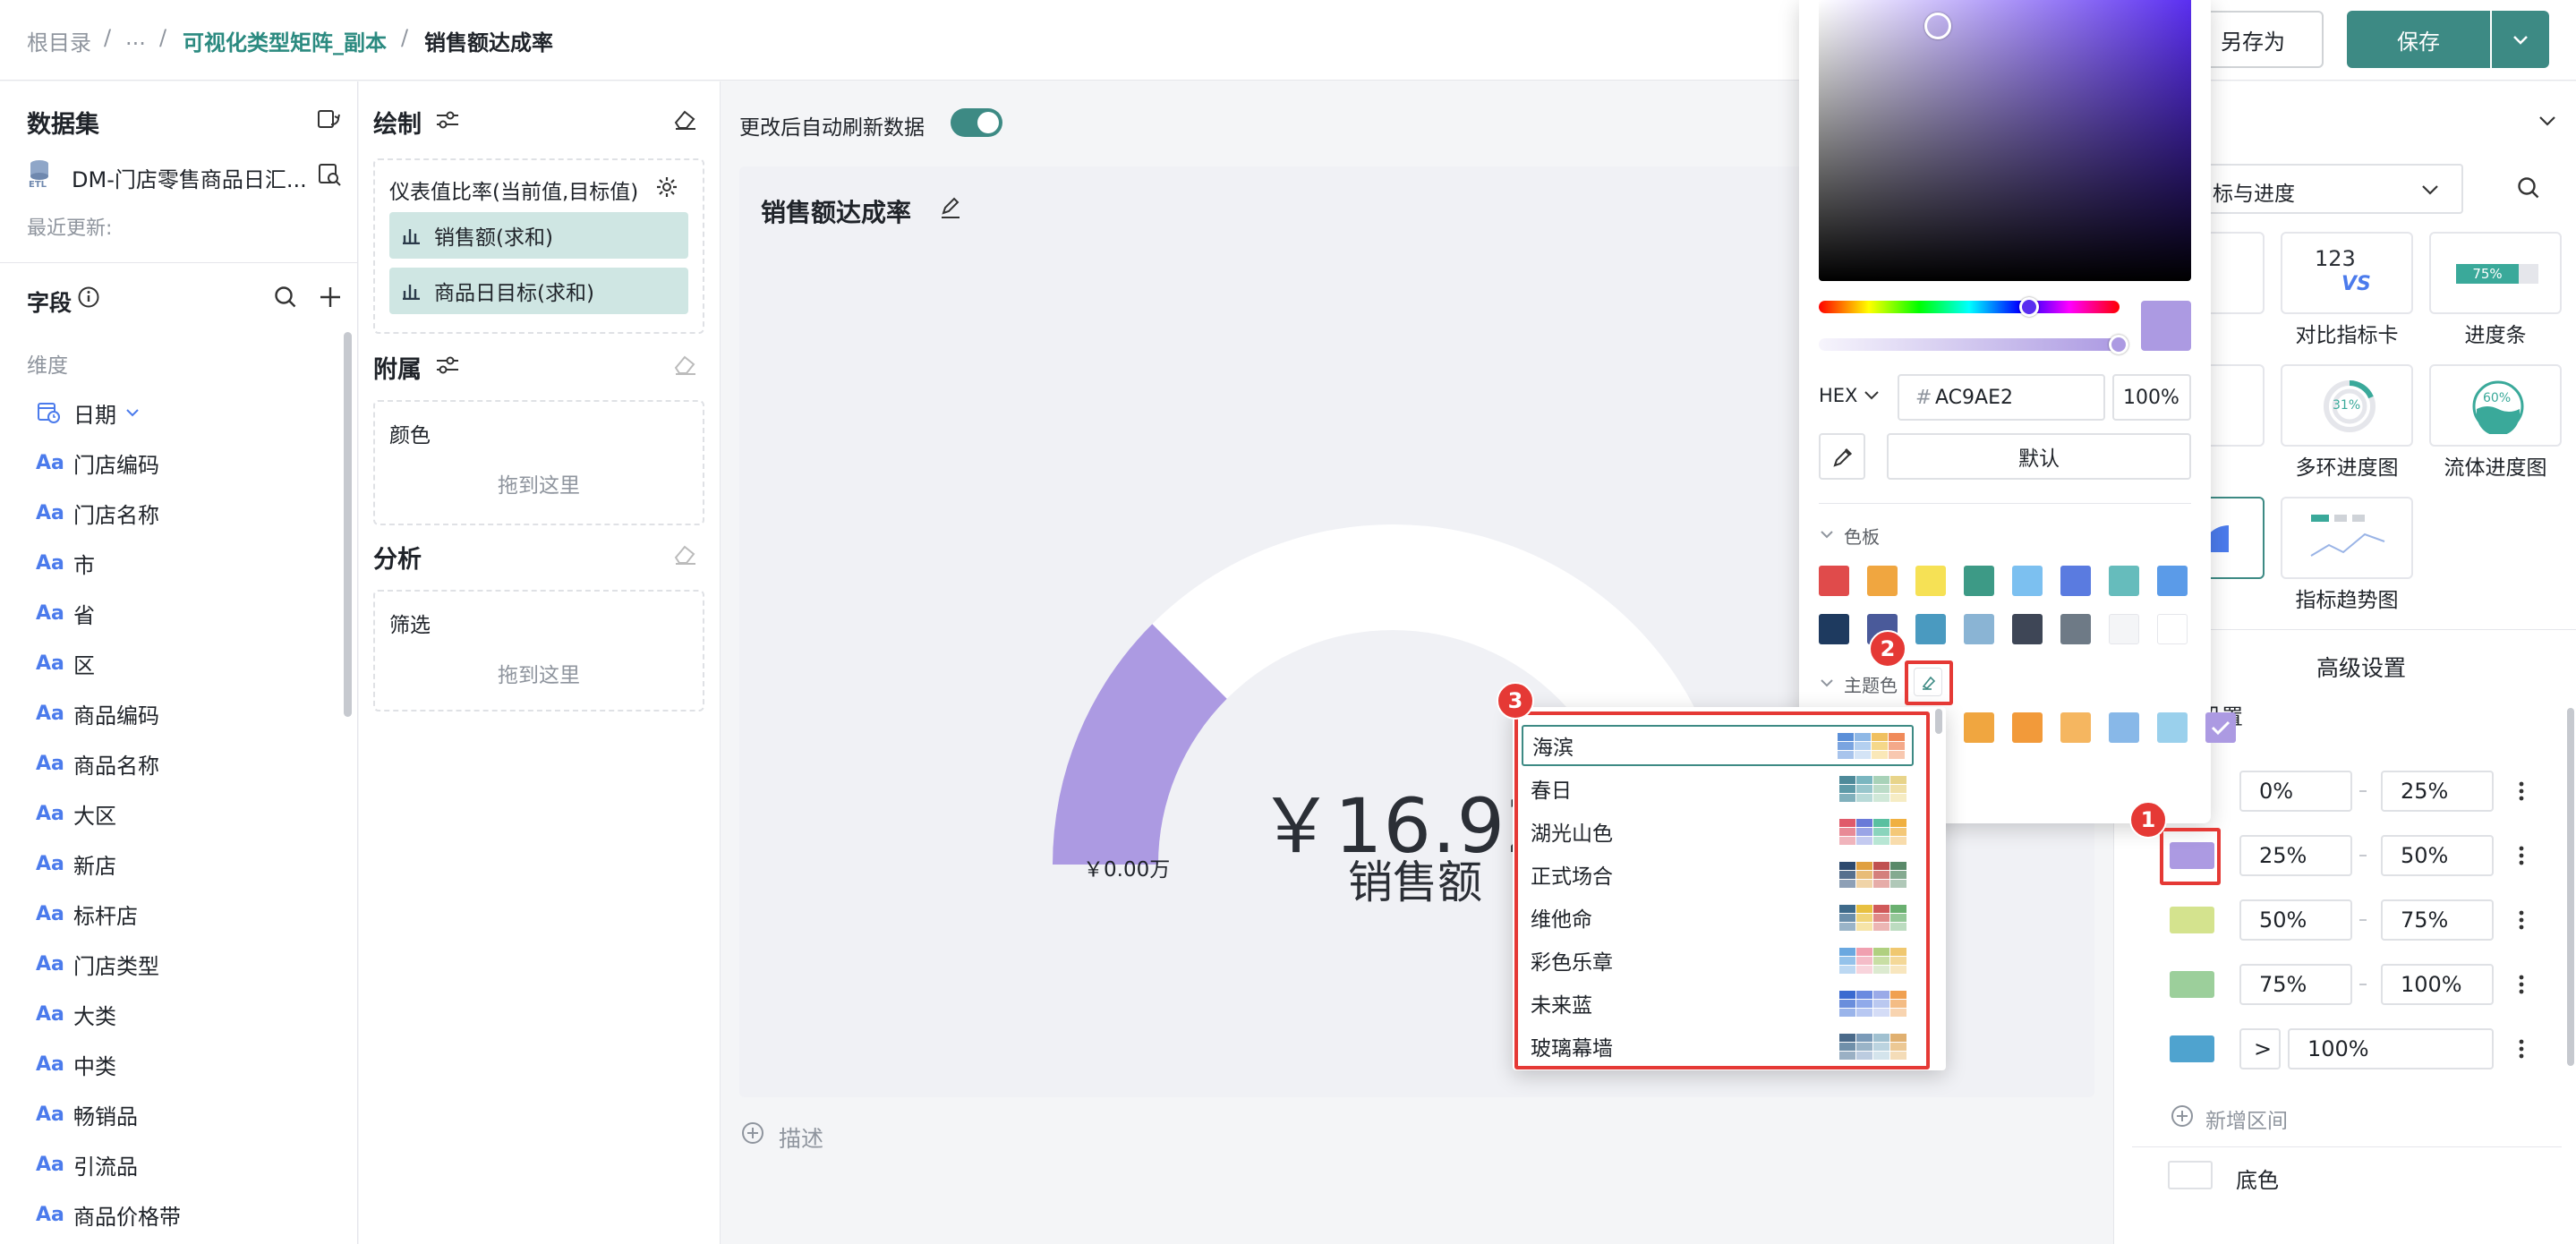 The image size is (2576, 1244). Describe the element at coordinates (801, 1138) in the screenshot. I see `describe-label: 描述` at that location.